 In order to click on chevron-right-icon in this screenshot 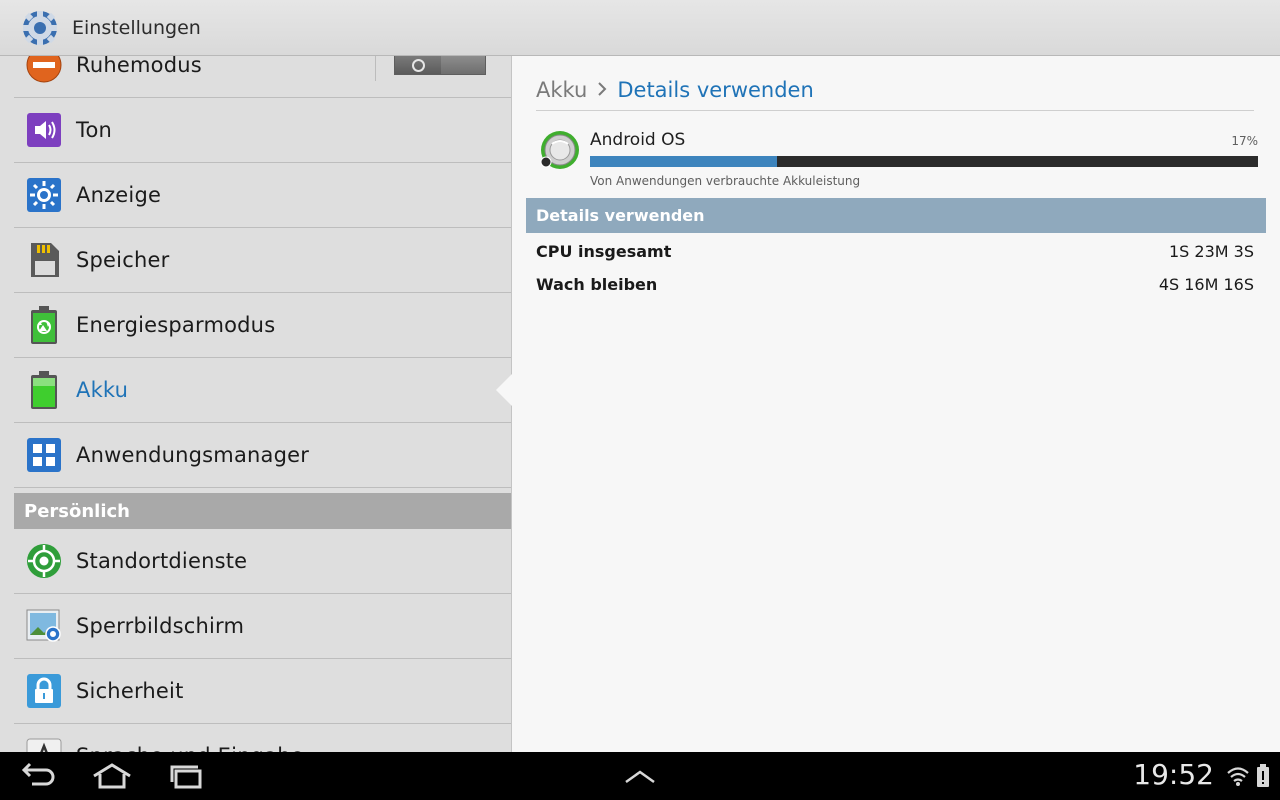, I will do `click(602, 90)`.